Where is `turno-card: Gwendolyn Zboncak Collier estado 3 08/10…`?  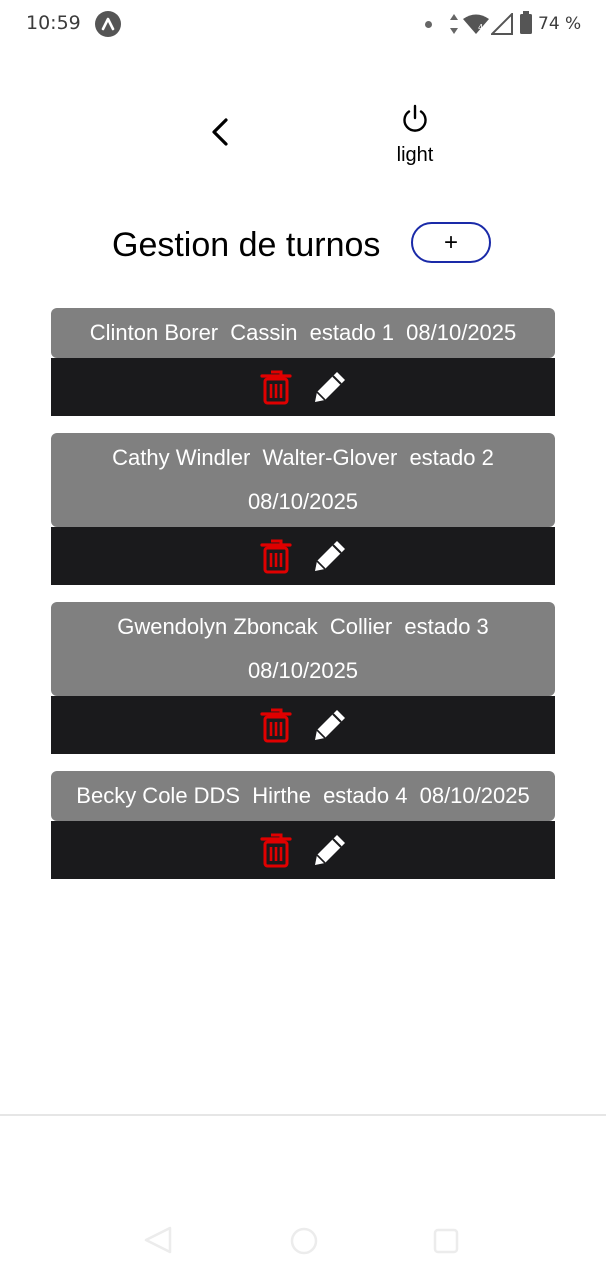 turno-card: Gwendolyn Zboncak Collier estado 3 08/10… is located at coordinates (303, 678).